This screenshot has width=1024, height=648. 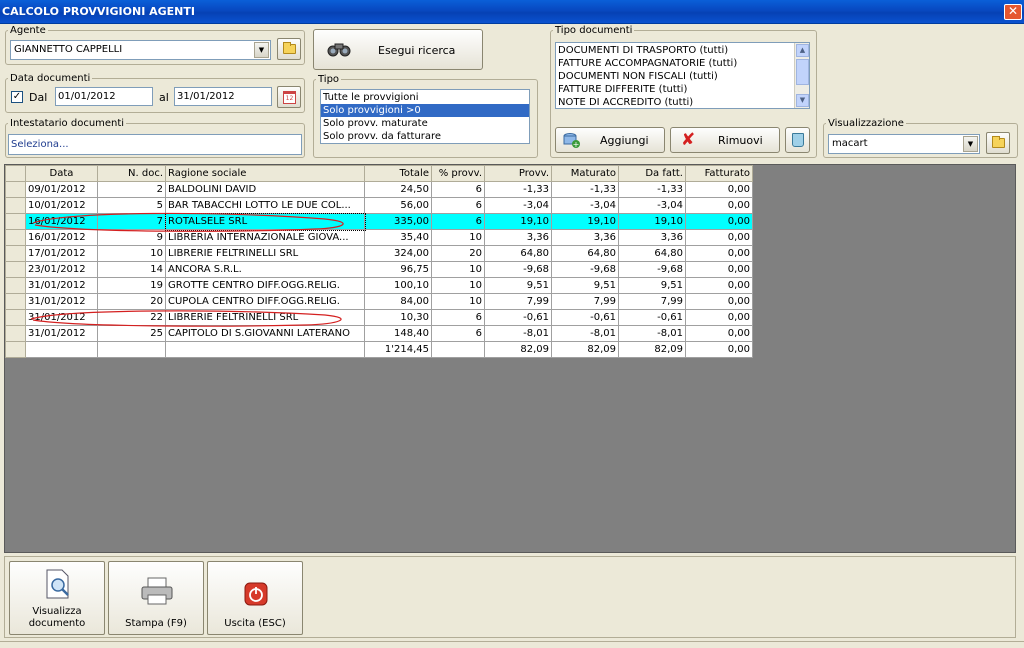 I want to click on tipo-documenti-item: DOCUMENTI NON FISCALI (tutti), so click(x=682, y=76).